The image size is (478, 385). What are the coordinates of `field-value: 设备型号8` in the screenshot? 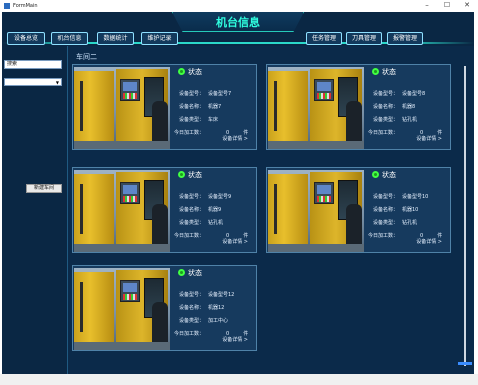 It's located at (414, 94).